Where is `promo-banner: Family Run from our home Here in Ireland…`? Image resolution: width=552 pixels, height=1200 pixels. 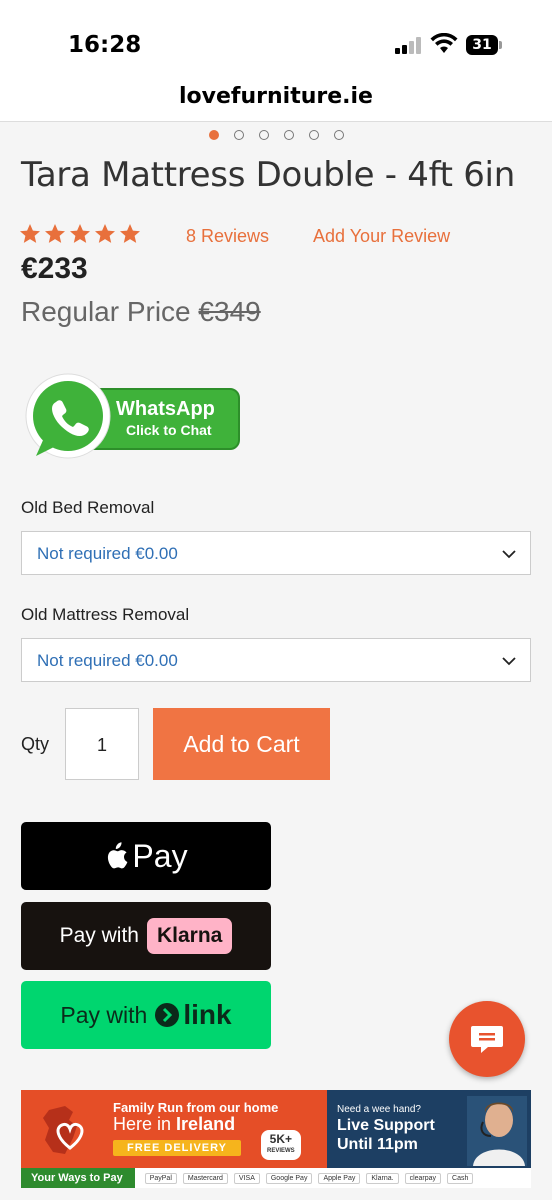 promo-banner: Family Run from our home Here in Ireland… is located at coordinates (276, 1145).